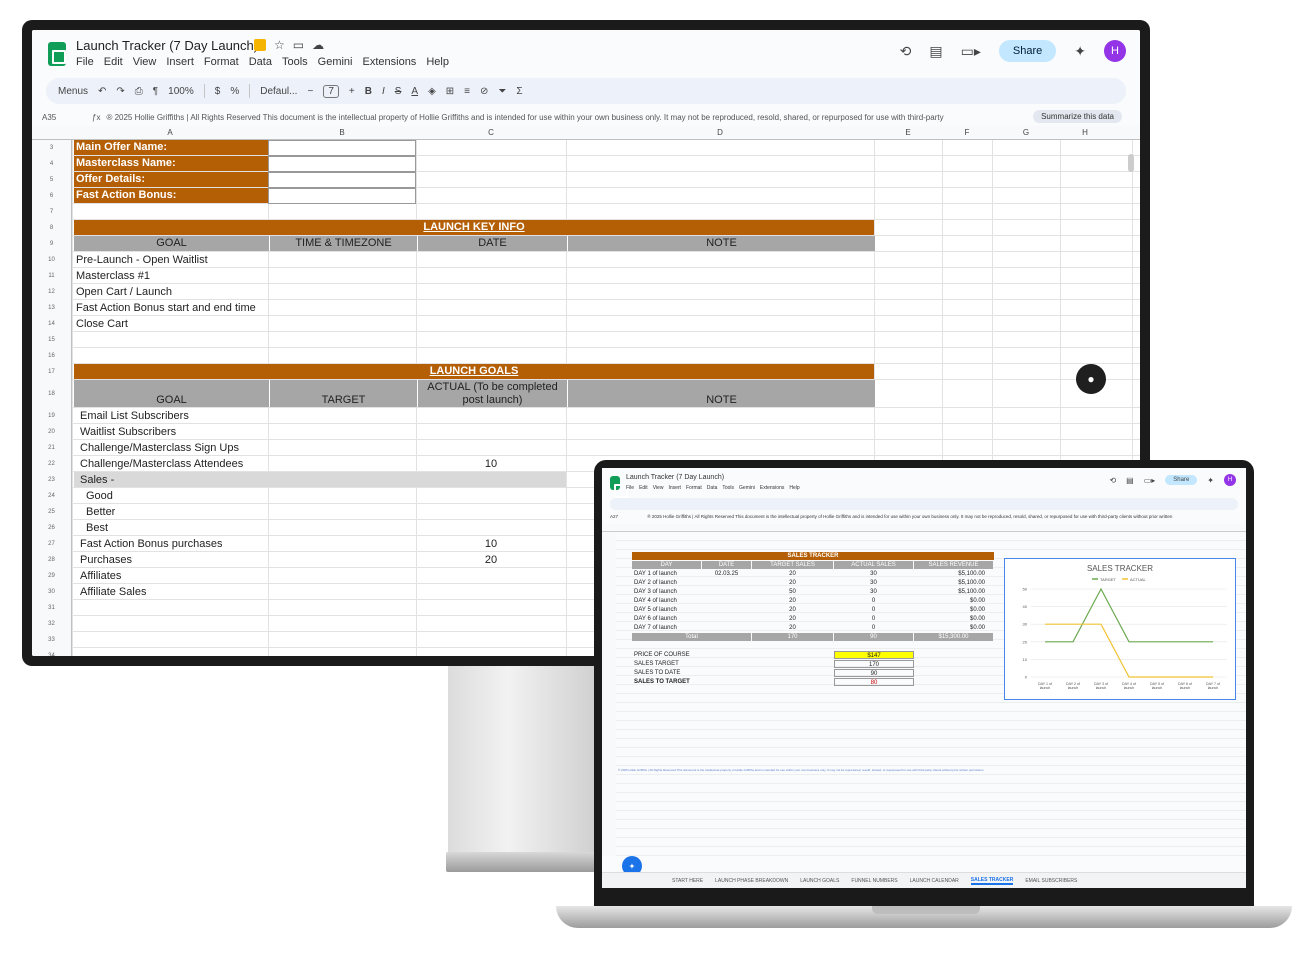 The height and width of the screenshot is (957, 1313). I want to click on menu-edit: Edit, so click(643, 488).